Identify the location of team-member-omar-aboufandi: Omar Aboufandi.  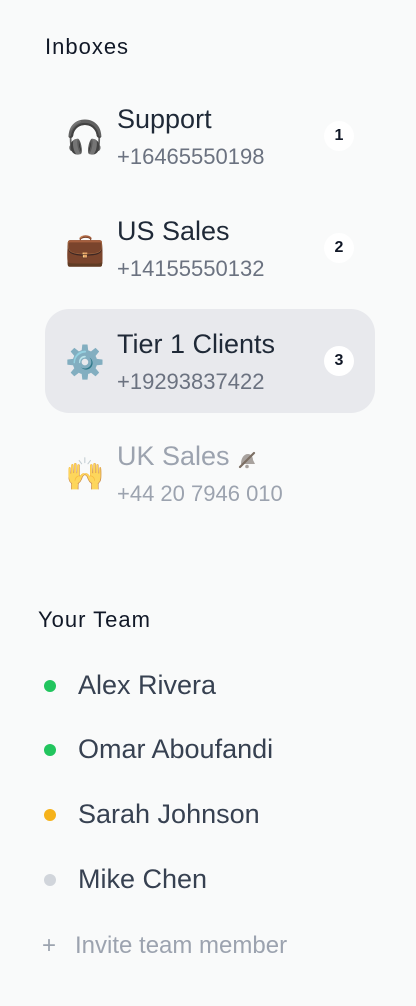
(209, 750).